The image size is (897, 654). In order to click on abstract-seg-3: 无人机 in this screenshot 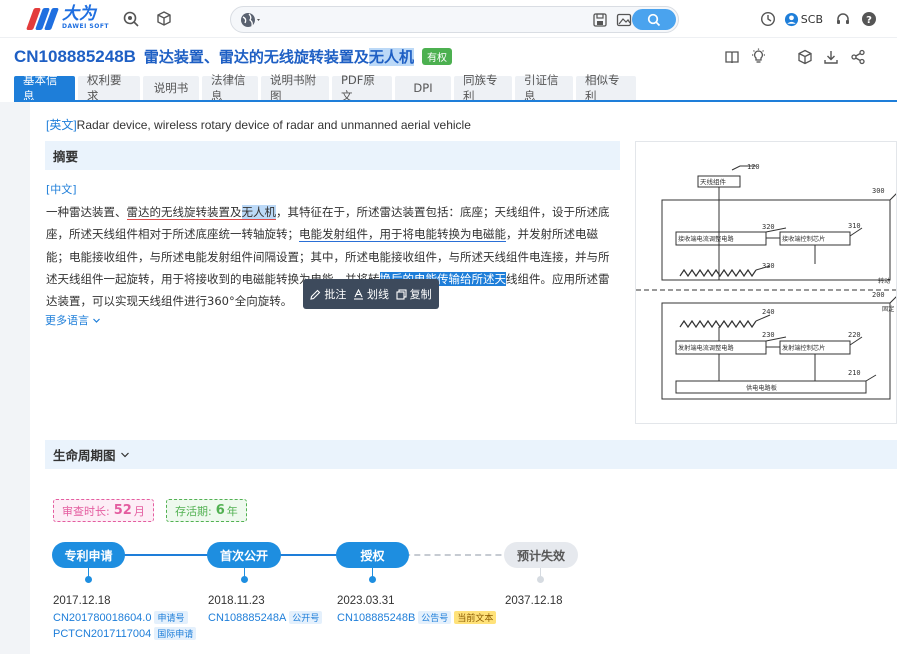, I will do `click(258, 212)`.